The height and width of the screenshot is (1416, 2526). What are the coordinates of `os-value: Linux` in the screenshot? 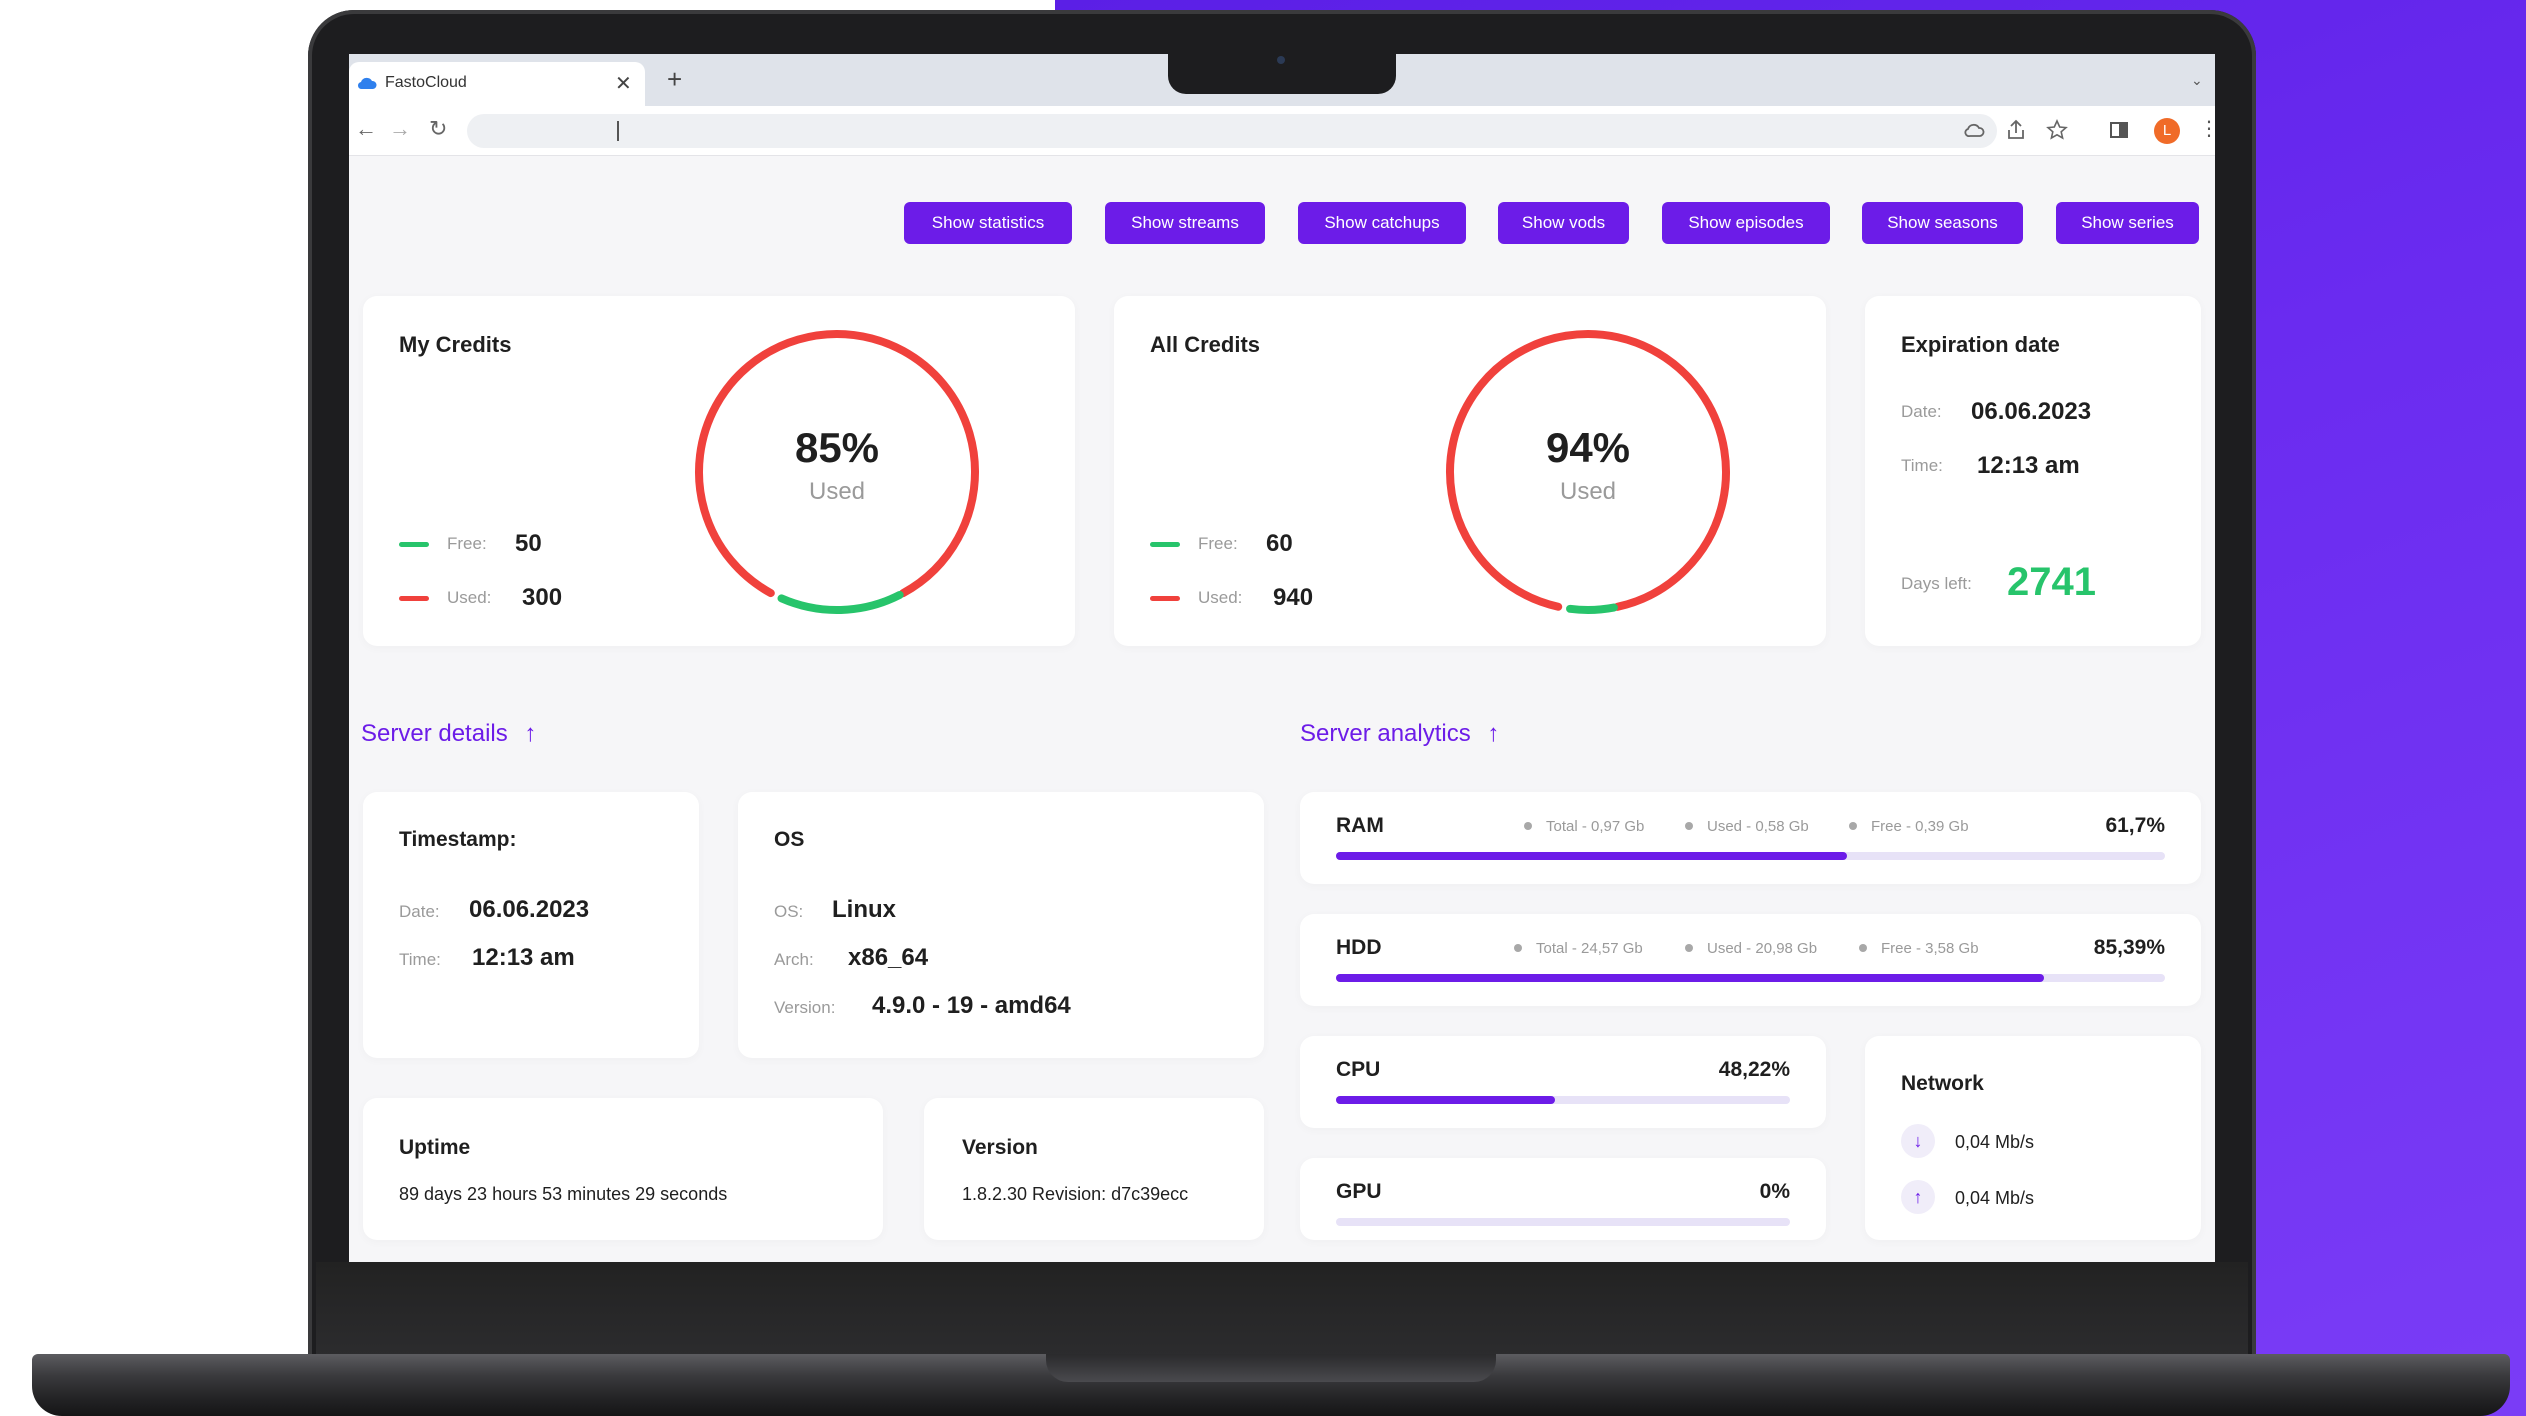 It's located at (864, 909).